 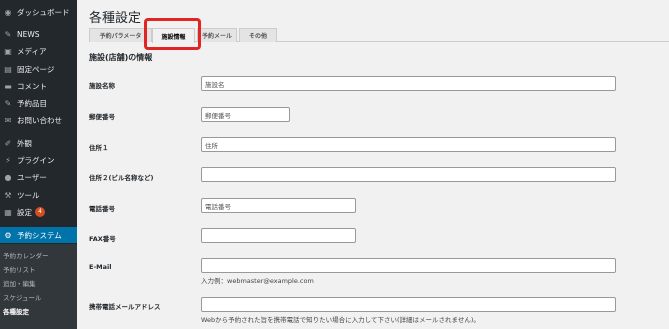 I want to click on sidebar-item-label: ユーザー, so click(x=32, y=177).